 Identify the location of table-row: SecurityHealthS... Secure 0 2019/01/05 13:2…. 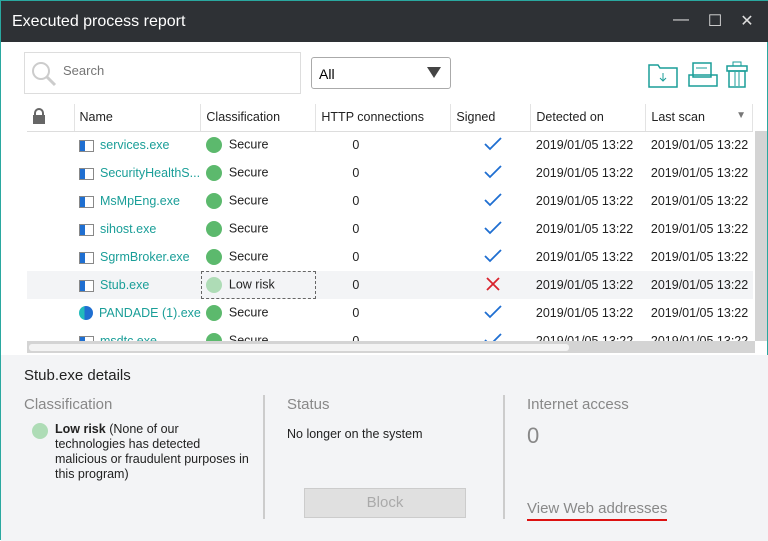
(390, 173).